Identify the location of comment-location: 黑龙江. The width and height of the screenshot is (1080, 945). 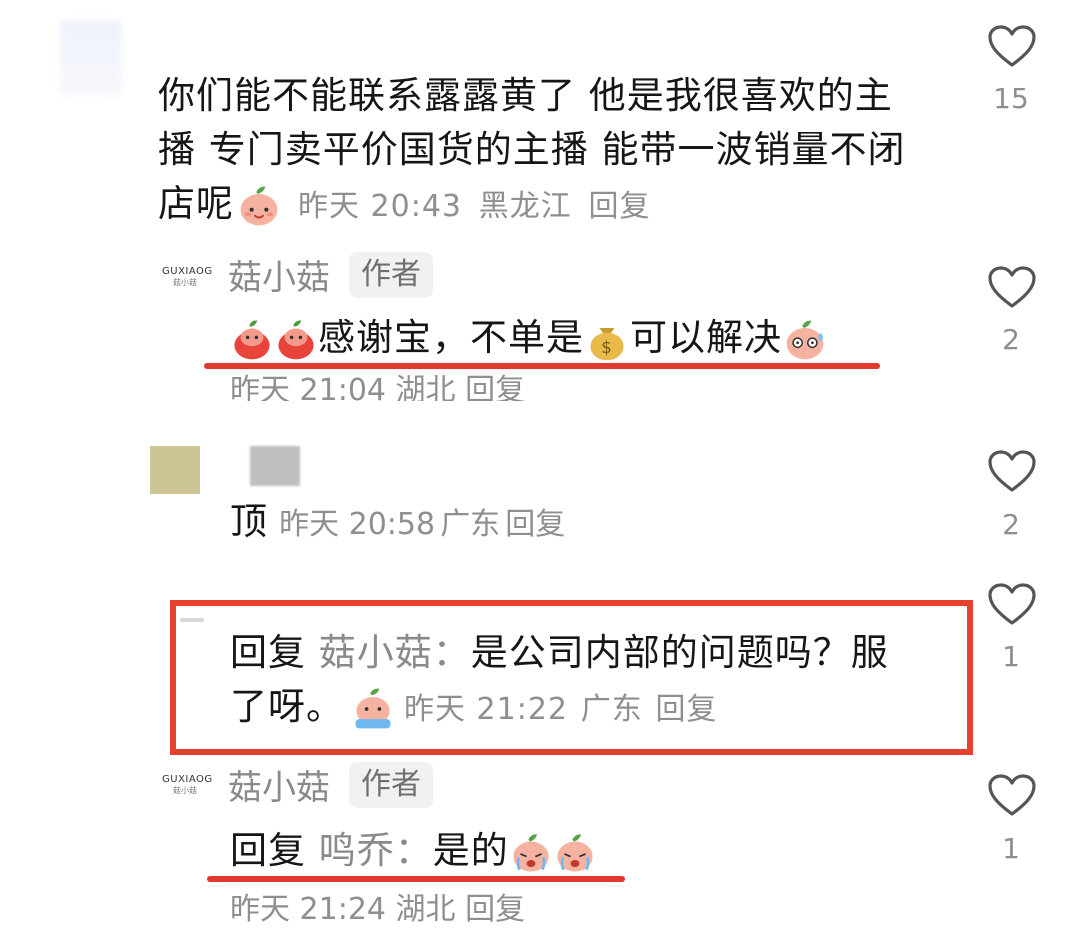
(525, 206).